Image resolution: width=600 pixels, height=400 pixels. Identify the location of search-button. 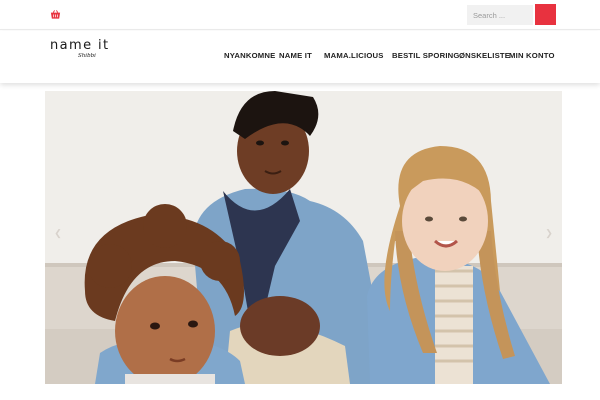
(545, 14).